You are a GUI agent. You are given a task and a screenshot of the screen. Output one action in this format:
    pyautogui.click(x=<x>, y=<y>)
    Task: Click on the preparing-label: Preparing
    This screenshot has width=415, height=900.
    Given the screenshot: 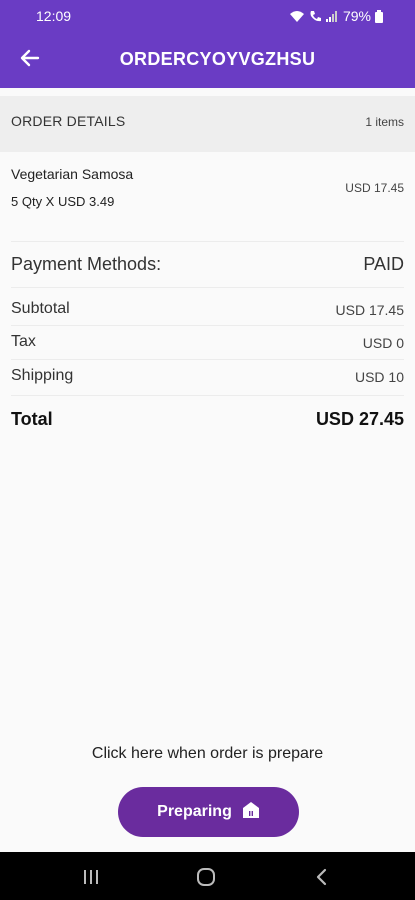 What is the action you would take?
    pyautogui.click(x=194, y=811)
    